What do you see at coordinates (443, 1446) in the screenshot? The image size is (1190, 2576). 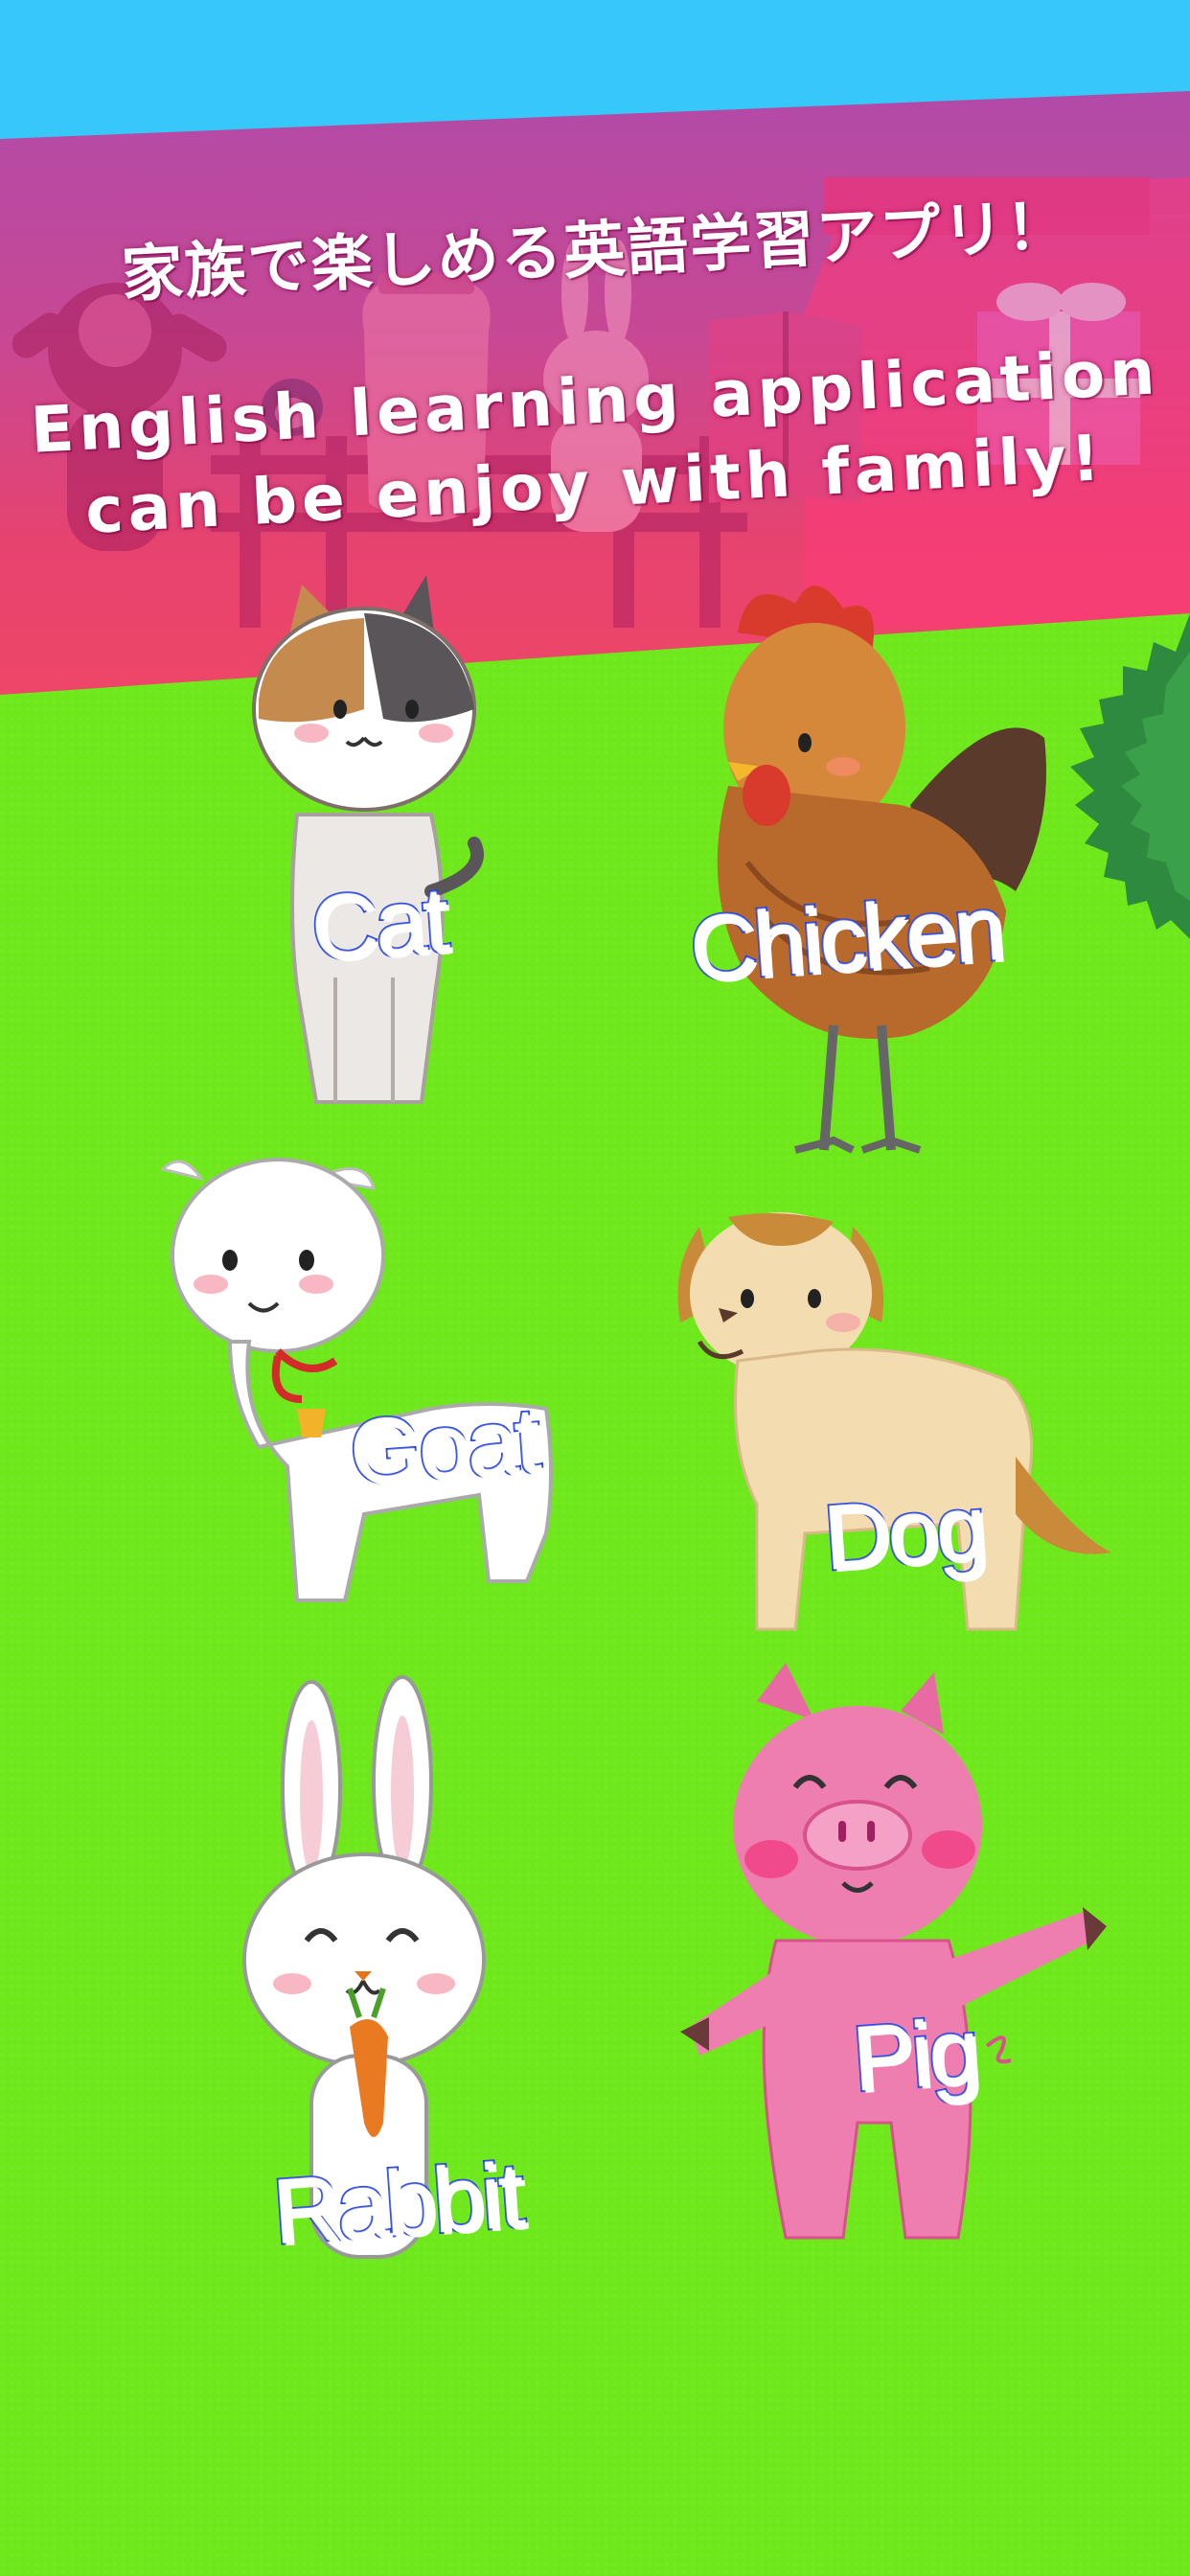 I see `goat-label: Goat` at bounding box center [443, 1446].